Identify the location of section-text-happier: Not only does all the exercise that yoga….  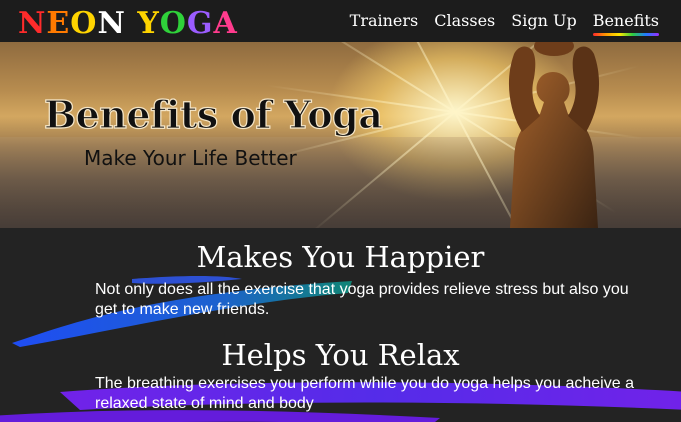
(362, 299).